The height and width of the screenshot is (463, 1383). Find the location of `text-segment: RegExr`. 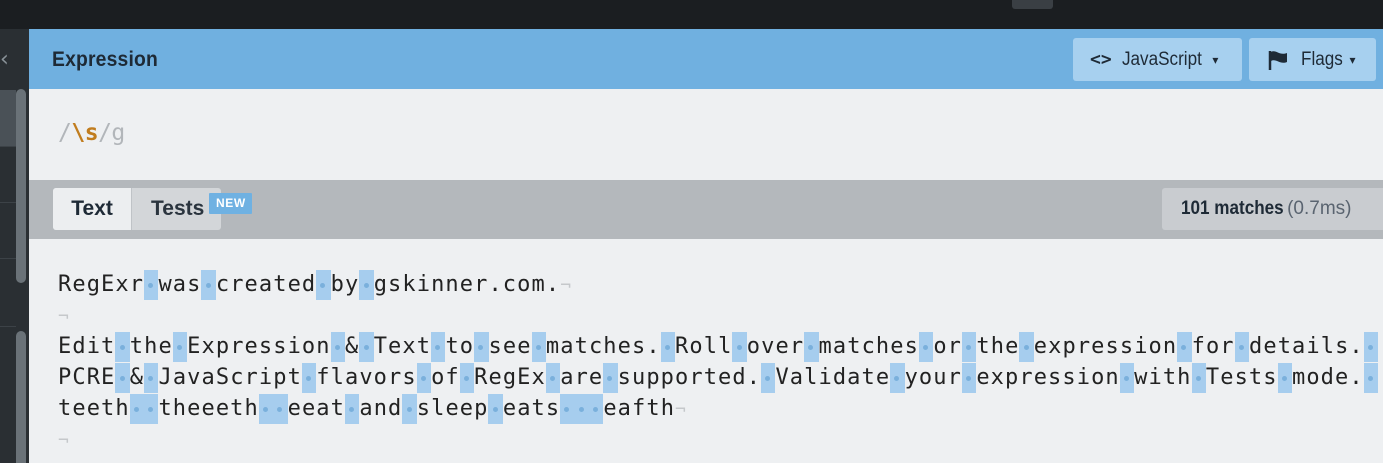

text-segment: RegExr is located at coordinates (101, 284).